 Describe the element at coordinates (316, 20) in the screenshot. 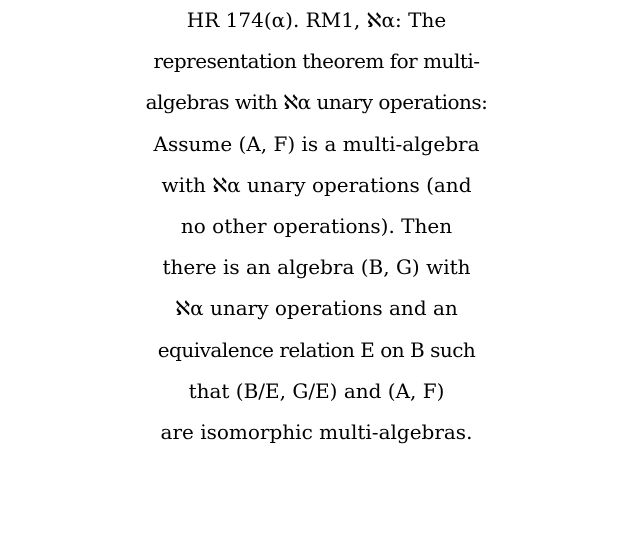

I see `text-line-1: HR 174(α). RM1, ℵα: The` at that location.